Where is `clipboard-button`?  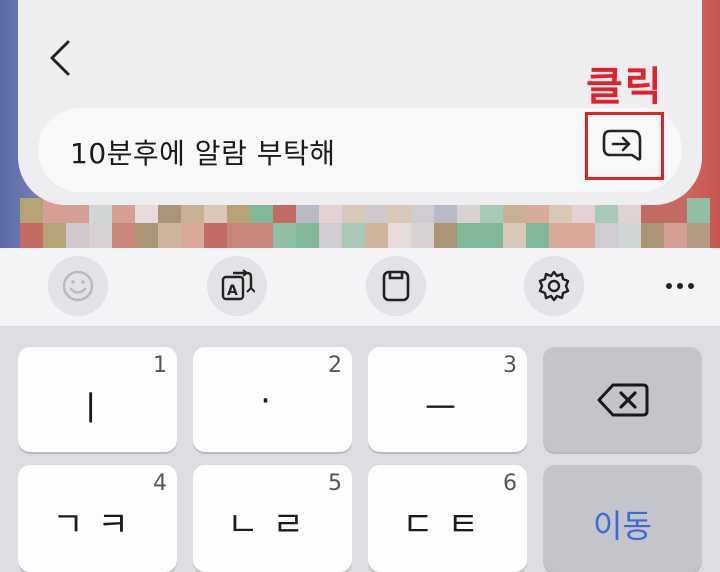
clipboard-button is located at coordinates (396, 286).